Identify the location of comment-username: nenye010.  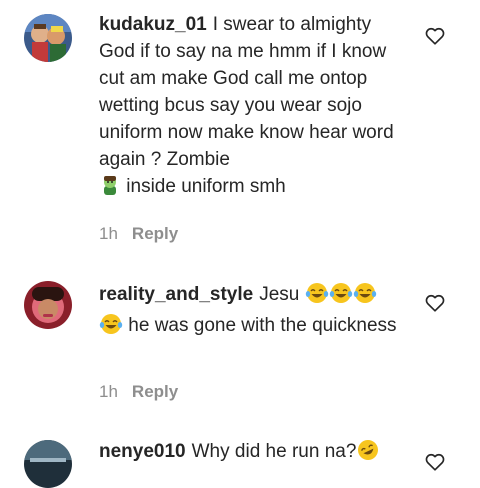
(142, 451).